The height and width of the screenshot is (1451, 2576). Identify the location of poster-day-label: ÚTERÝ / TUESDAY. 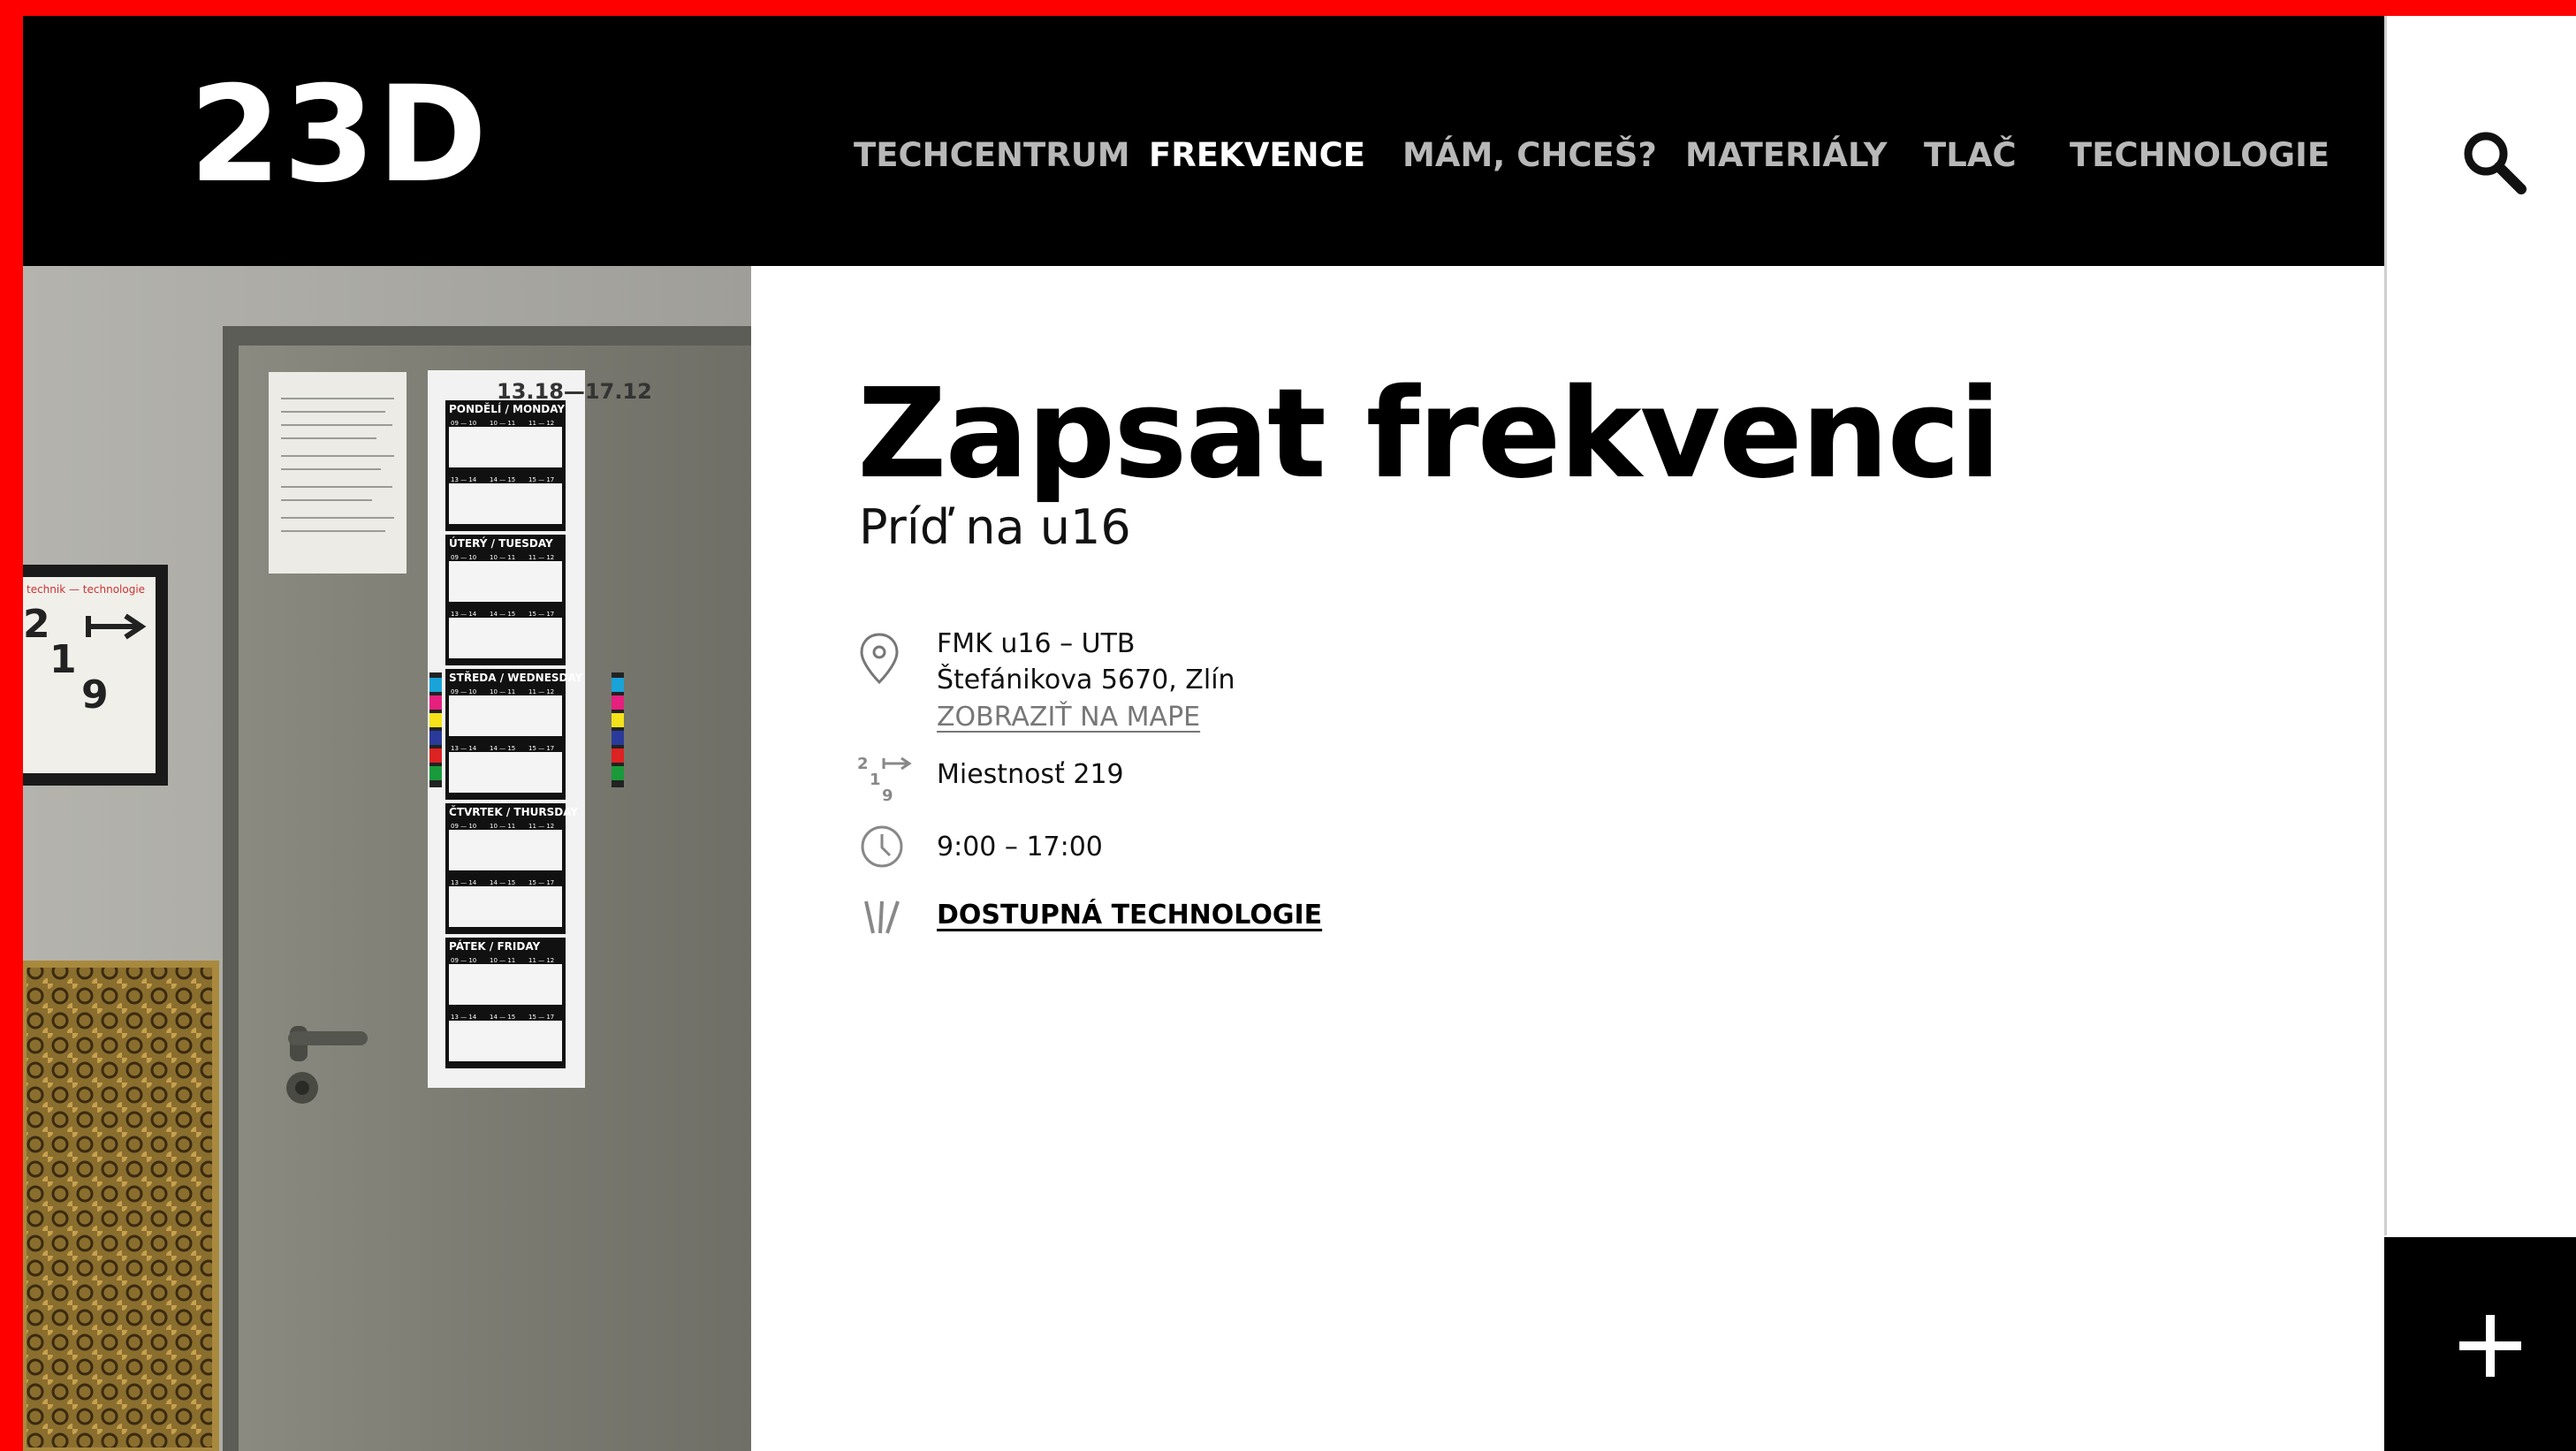
(501, 543).